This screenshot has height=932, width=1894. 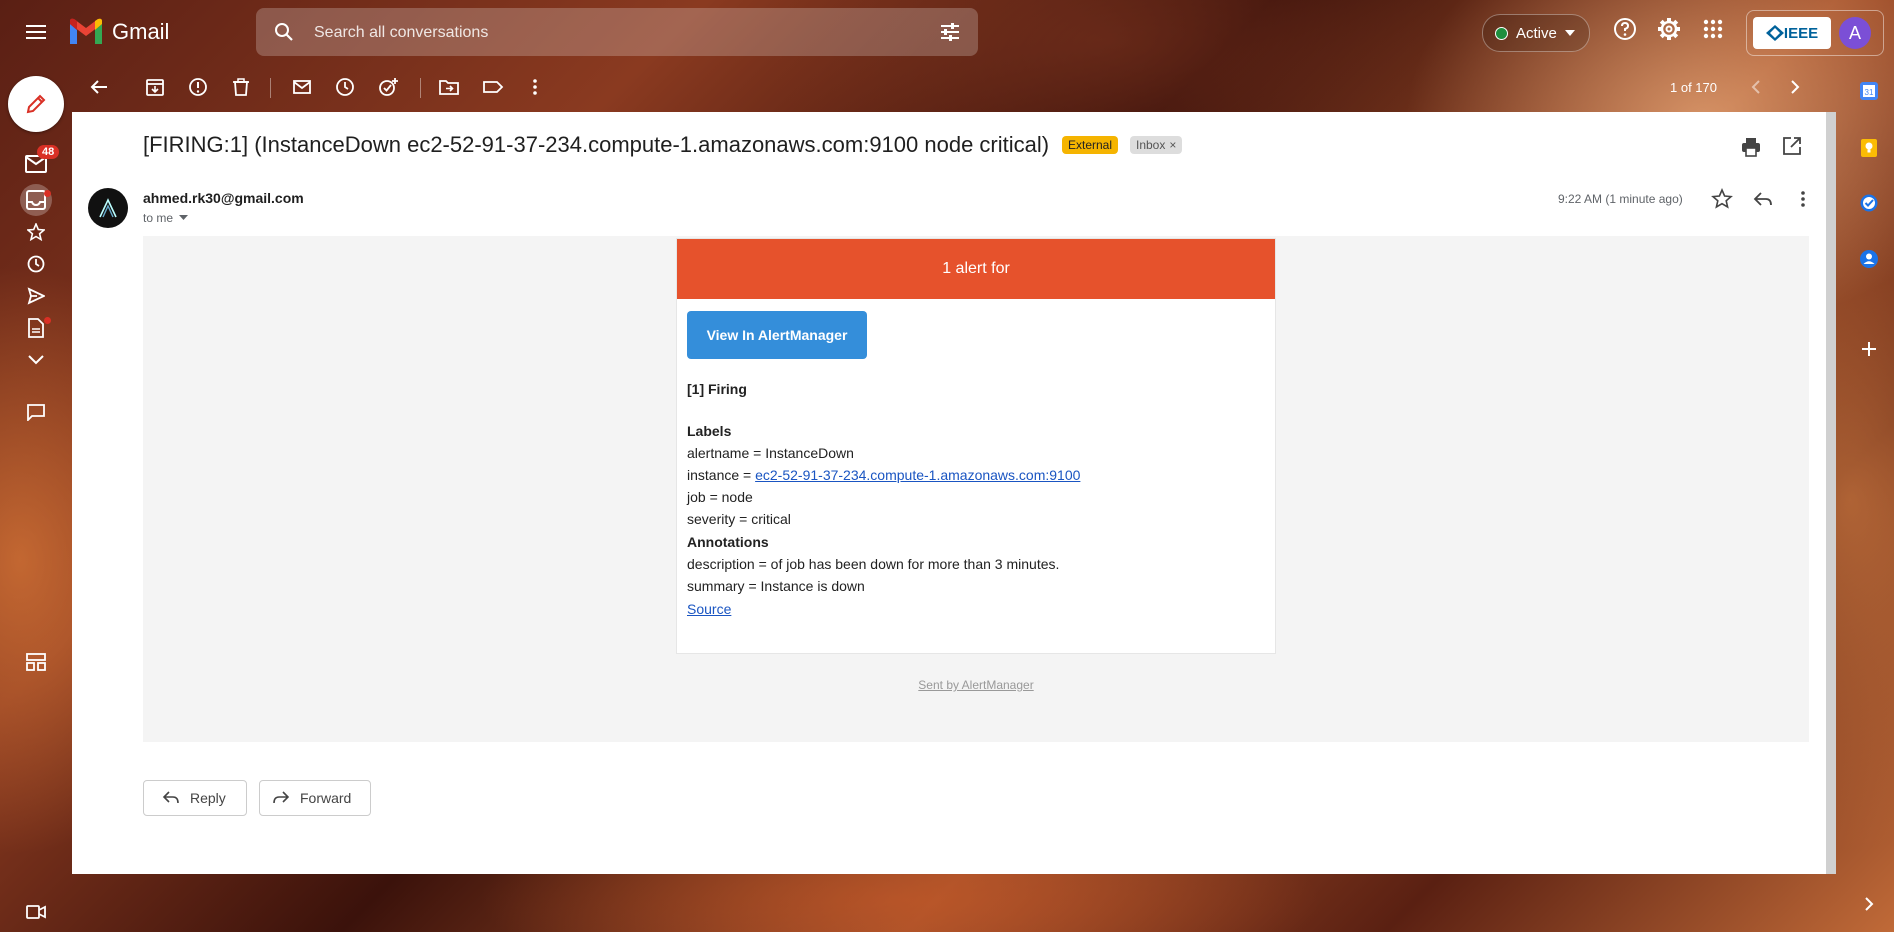 I want to click on nav-more, so click(x=36, y=360).